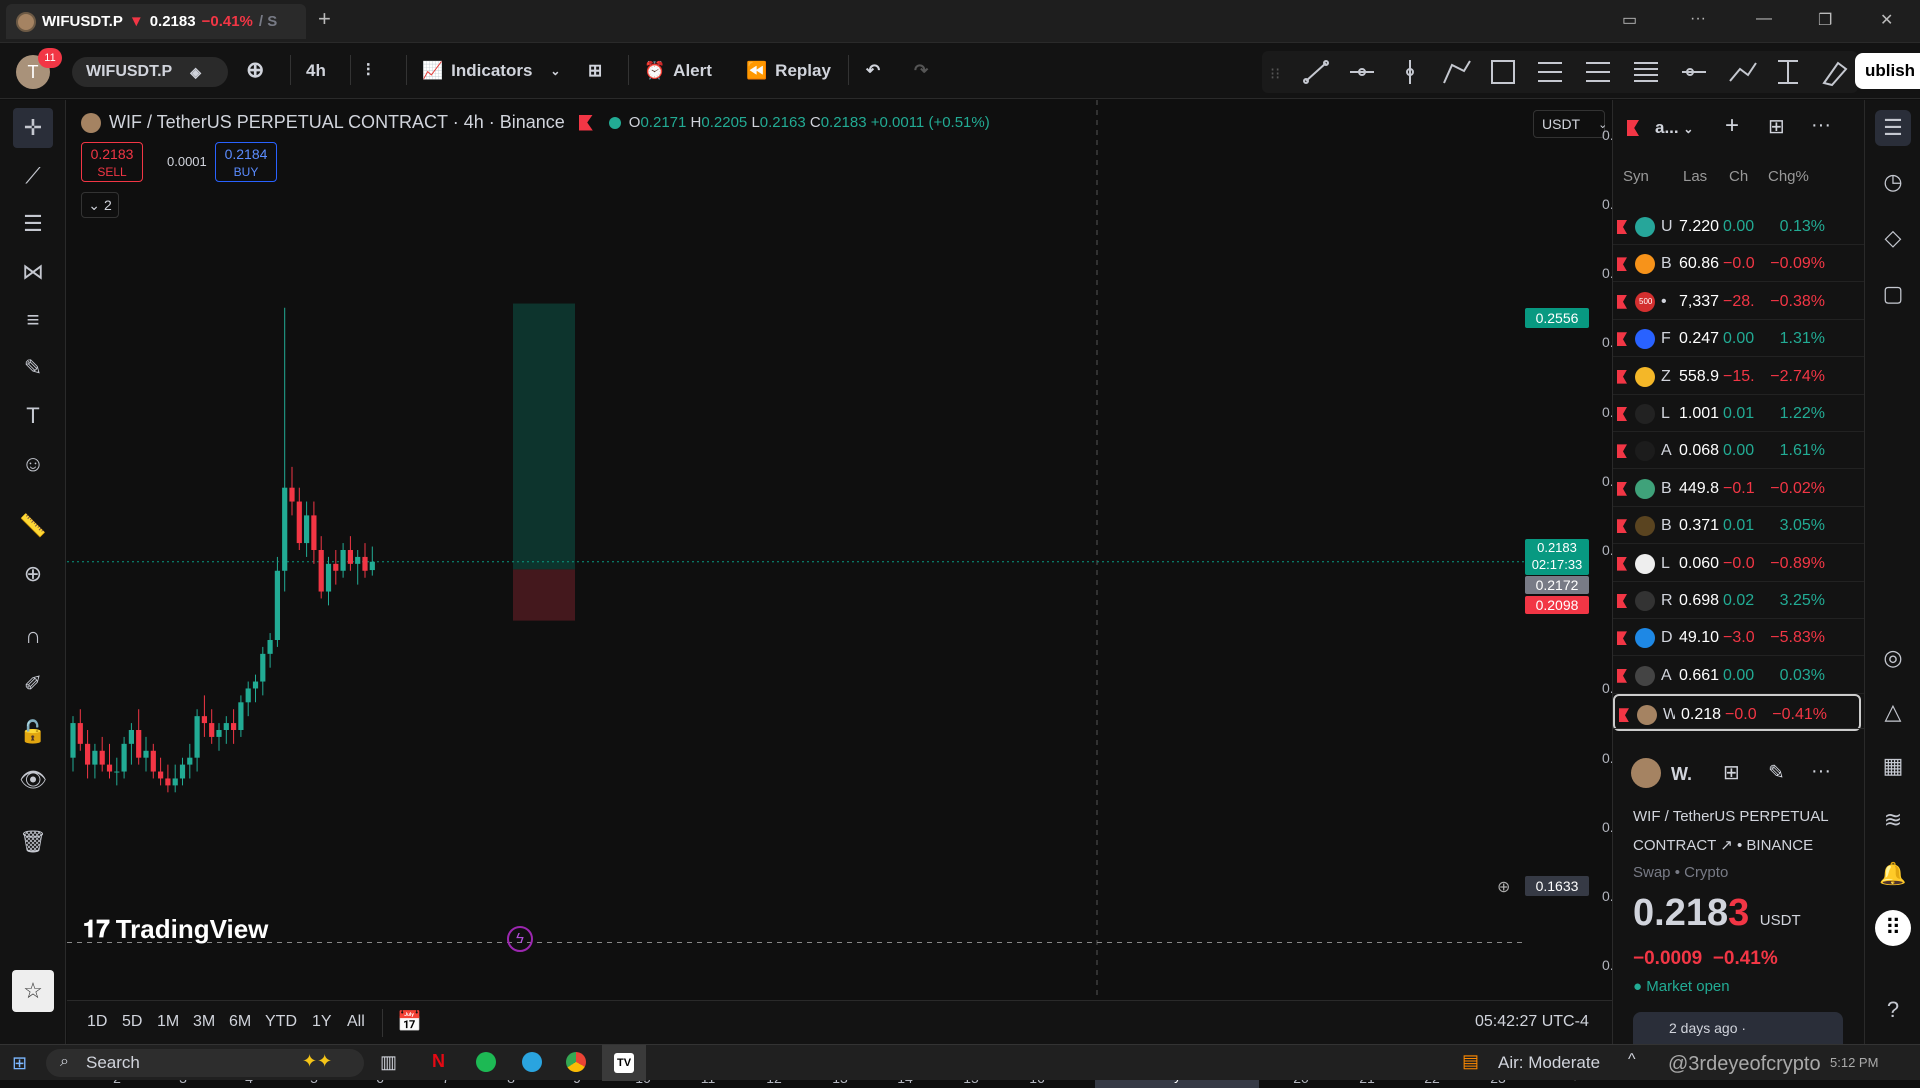 The image size is (1920, 1088). Describe the element at coordinates (1739, 226) in the screenshot. I see `watchlist-row: U 7.220 0.00 0.13%` at that location.